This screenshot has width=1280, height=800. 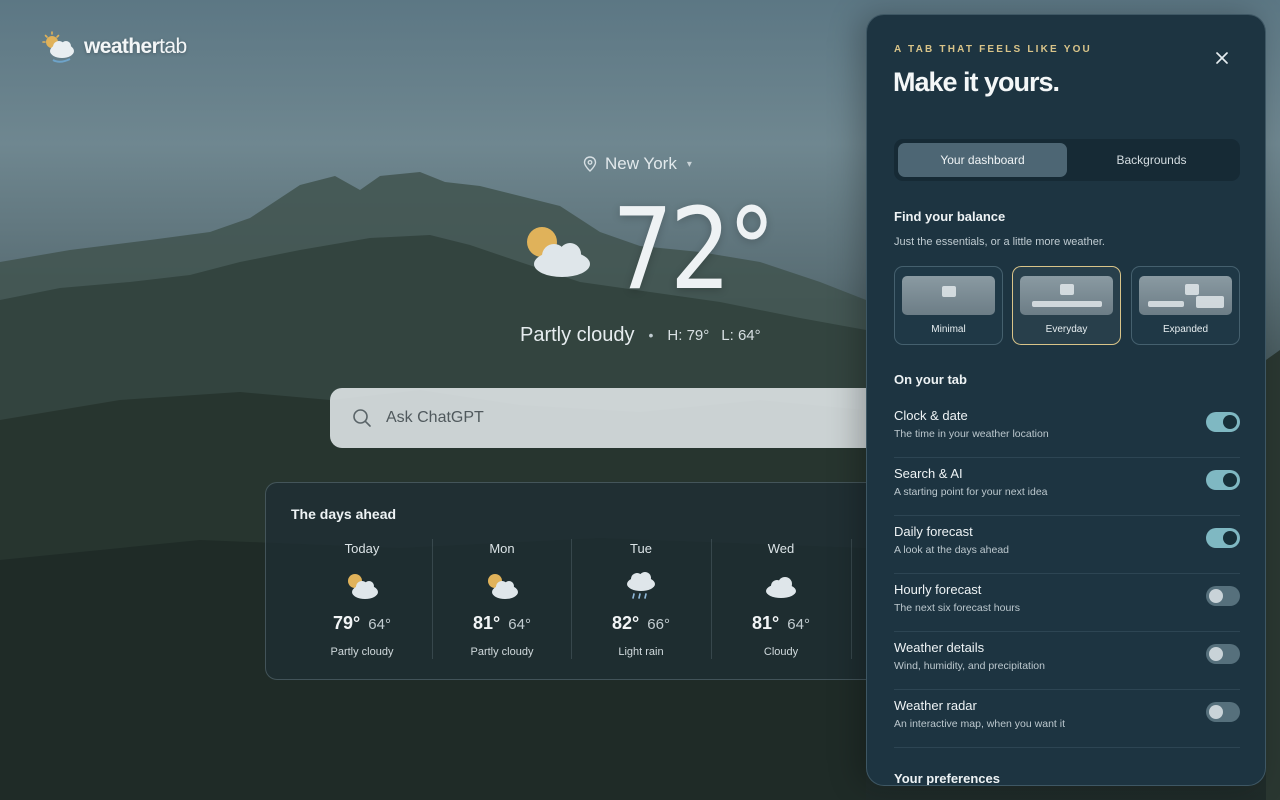 I want to click on current-temperature: 72°, so click(x=694, y=250).